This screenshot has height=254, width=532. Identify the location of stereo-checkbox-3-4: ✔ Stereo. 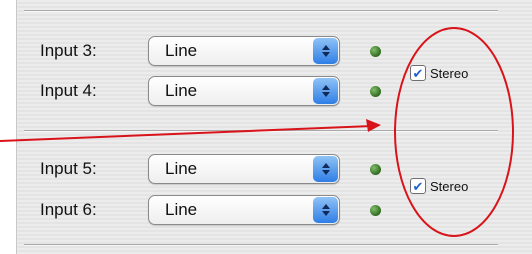
(439, 73).